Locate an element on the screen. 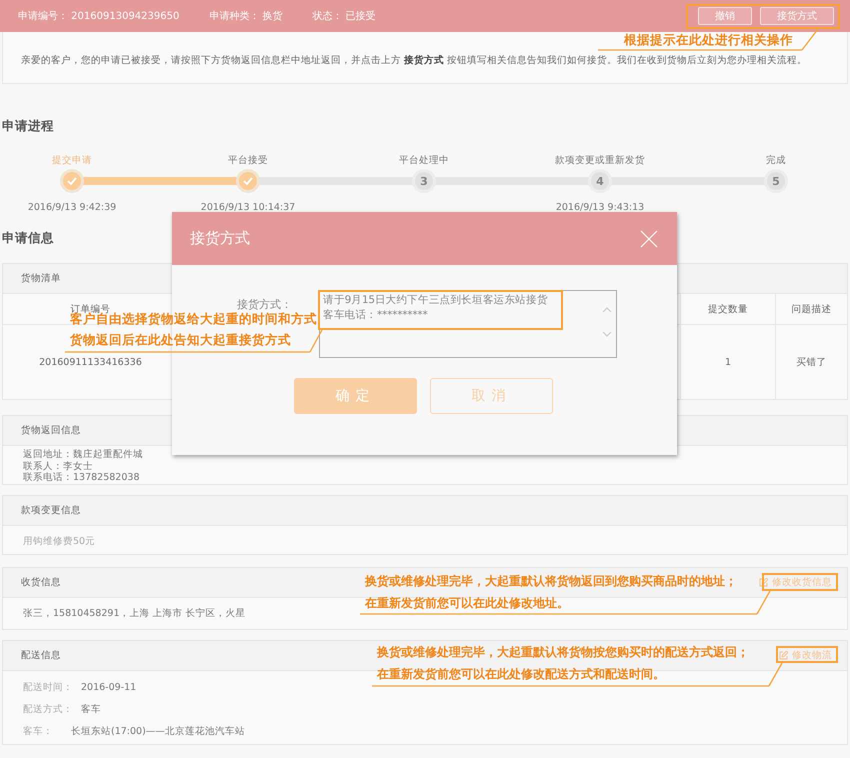 The image size is (850, 758). field-value: 客车 is located at coordinates (91, 709).